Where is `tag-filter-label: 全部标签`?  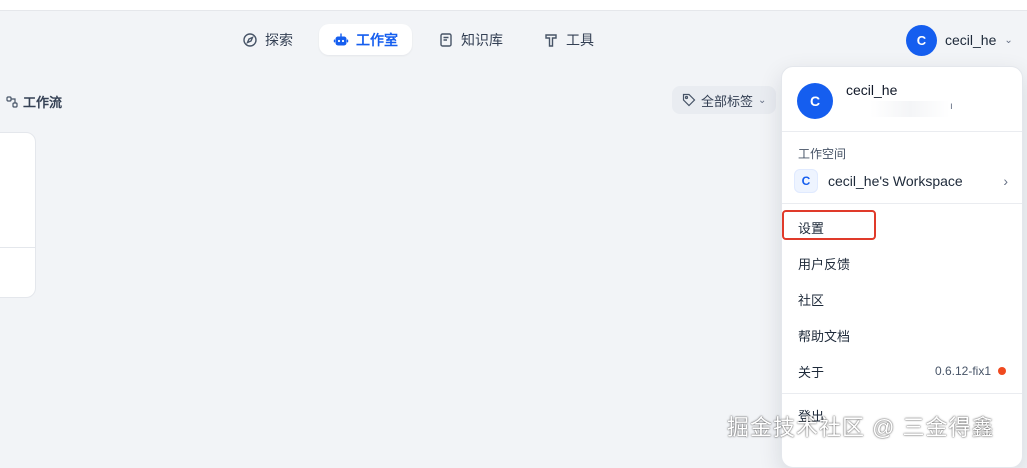
tag-filter-label: 全部标签 is located at coordinates (727, 101).